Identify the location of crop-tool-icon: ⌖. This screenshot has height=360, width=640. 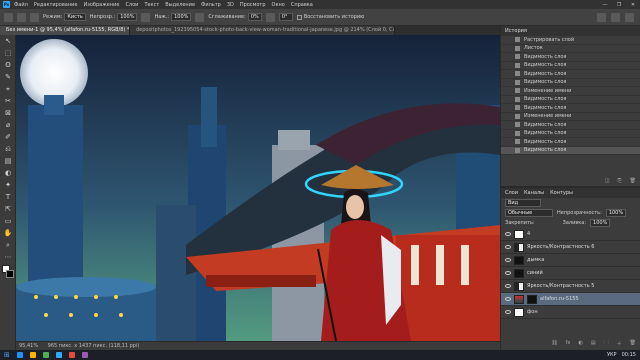
(8, 89).